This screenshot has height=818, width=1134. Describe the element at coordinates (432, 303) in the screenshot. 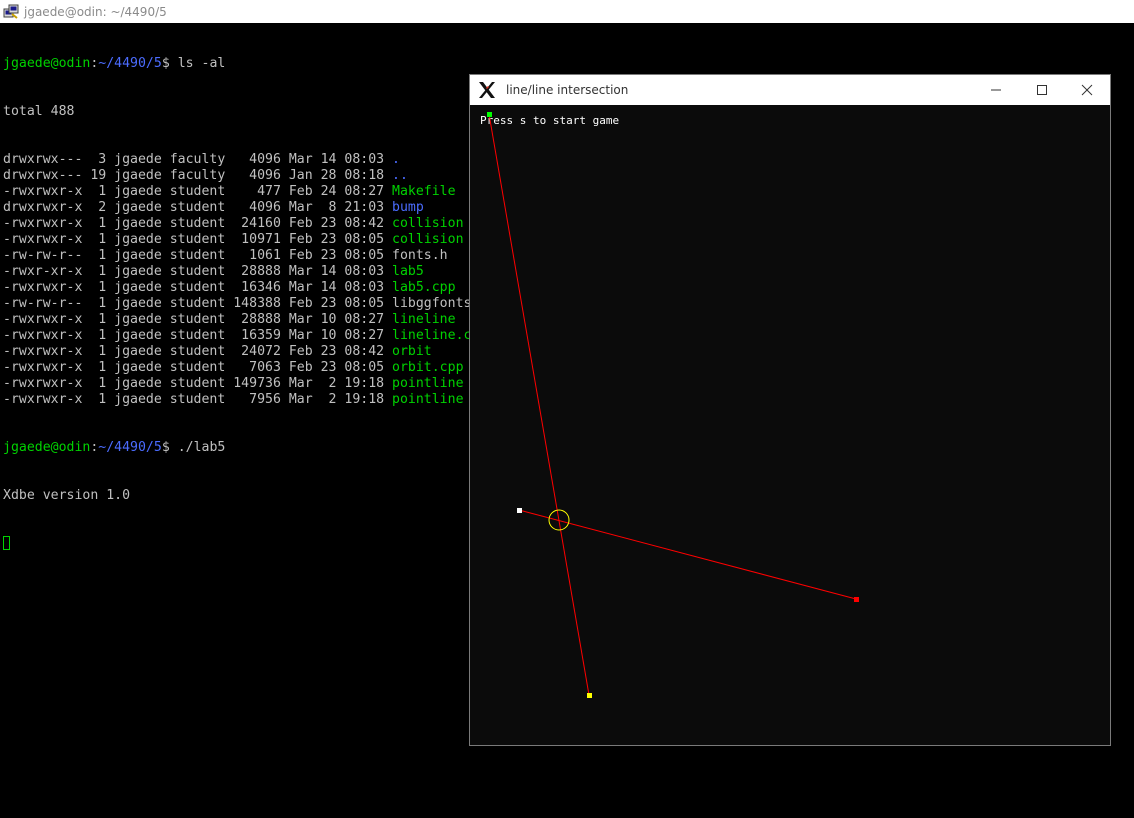

I see `listing-filename: libggfonts` at that location.